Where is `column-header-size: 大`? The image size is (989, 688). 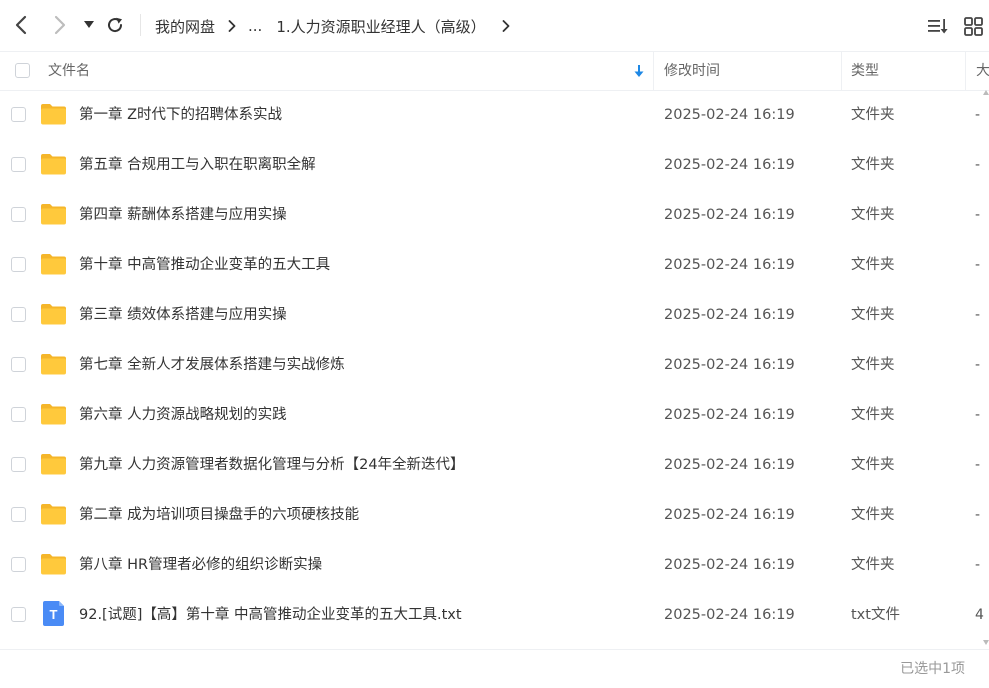
column-header-size: 大 is located at coordinates (982, 71).